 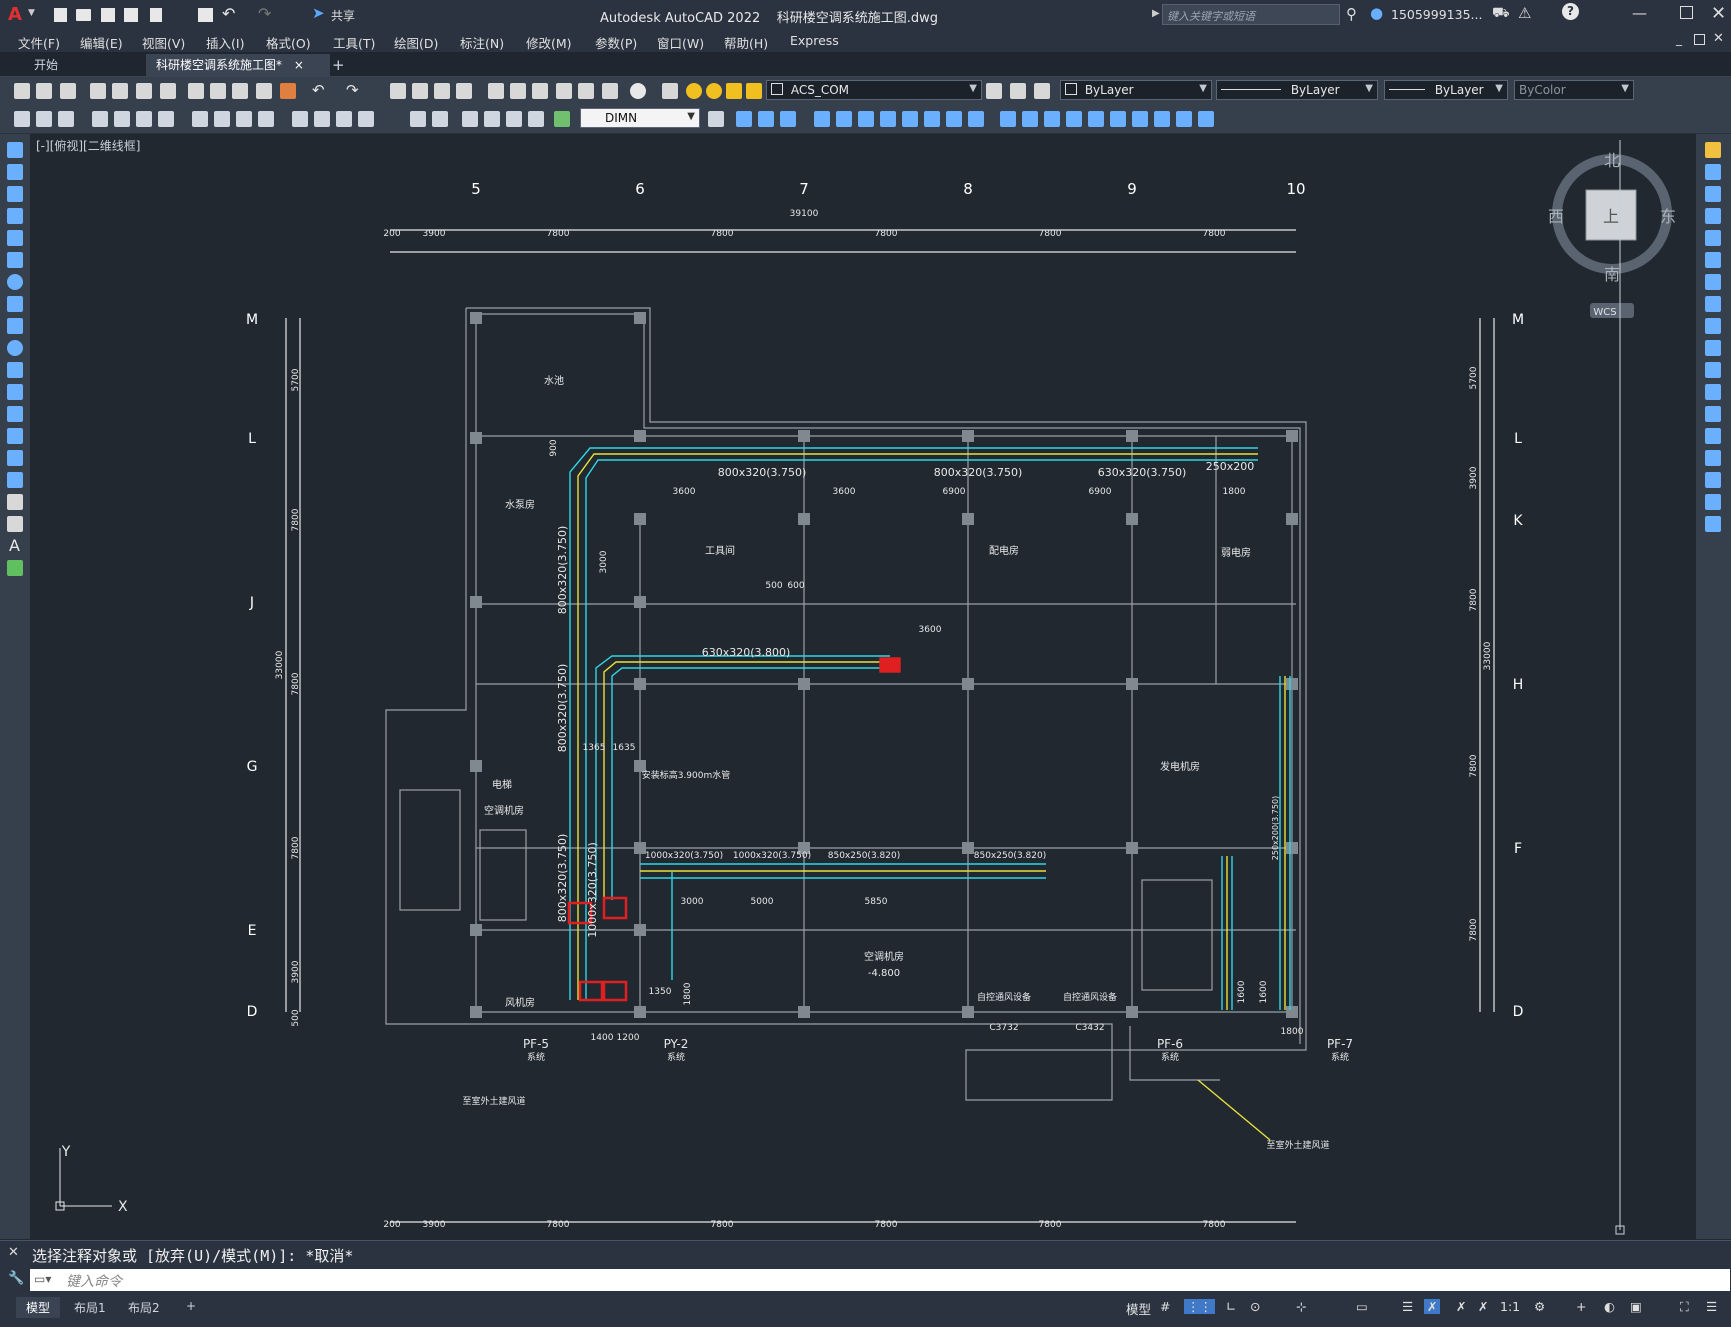 I want to click on r-move-icon, so click(x=1713, y=260).